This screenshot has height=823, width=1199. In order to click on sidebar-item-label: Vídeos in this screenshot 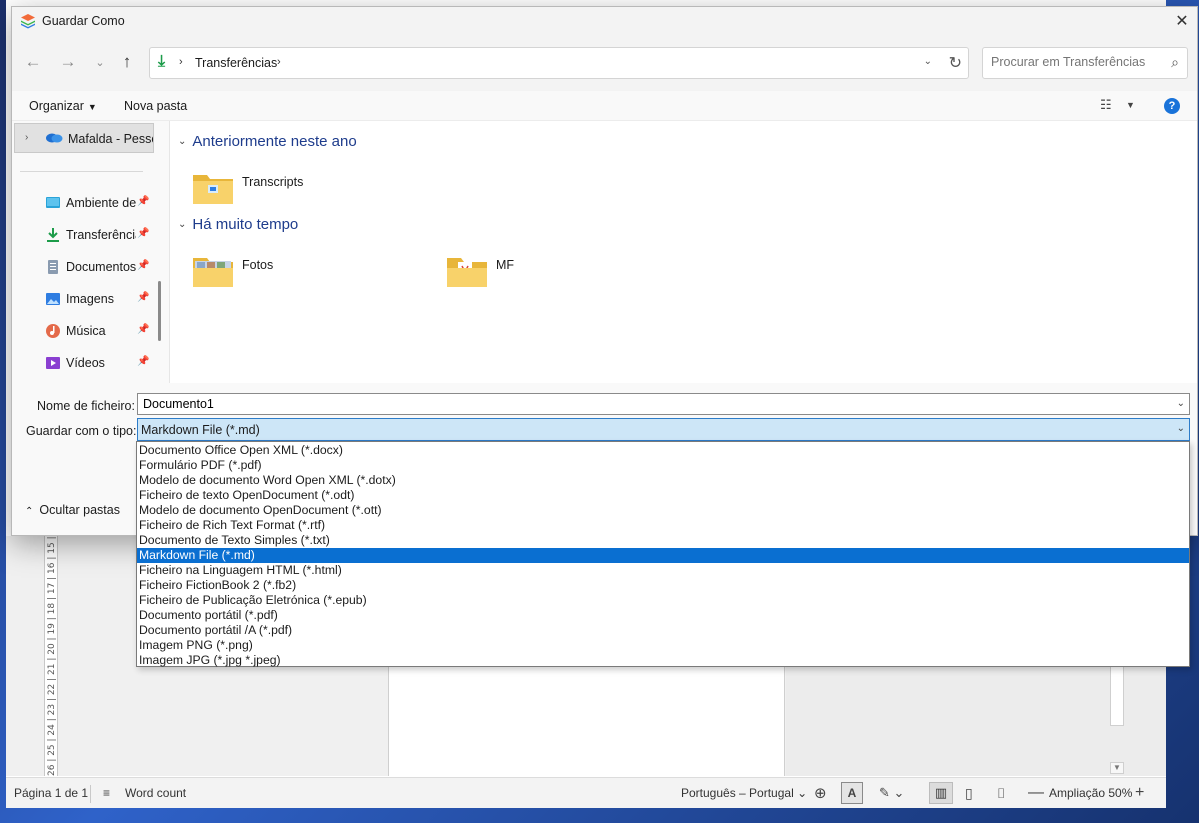, I will do `click(85, 363)`.